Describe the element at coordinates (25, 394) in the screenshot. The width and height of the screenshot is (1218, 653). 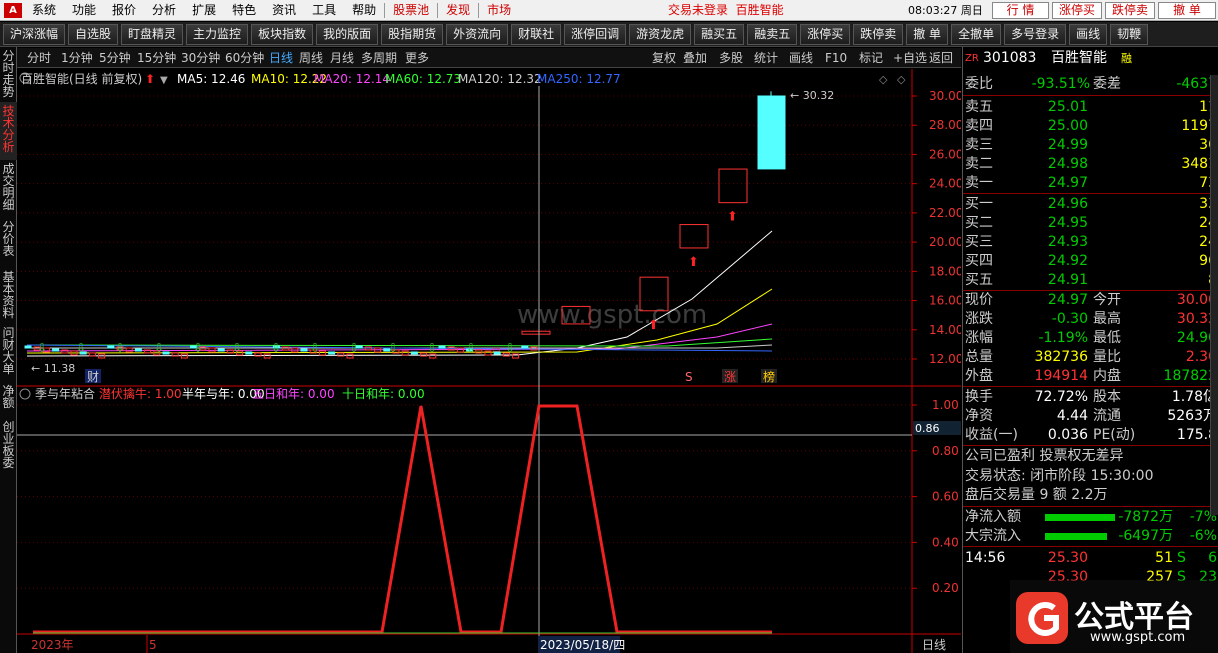
I see `legend-collapse-icon` at that location.